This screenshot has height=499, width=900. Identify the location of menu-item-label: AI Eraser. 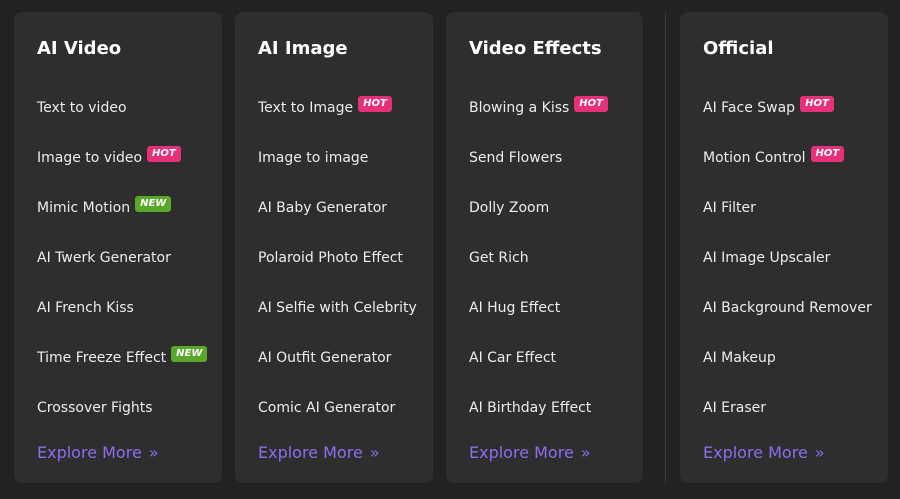
(734, 408).